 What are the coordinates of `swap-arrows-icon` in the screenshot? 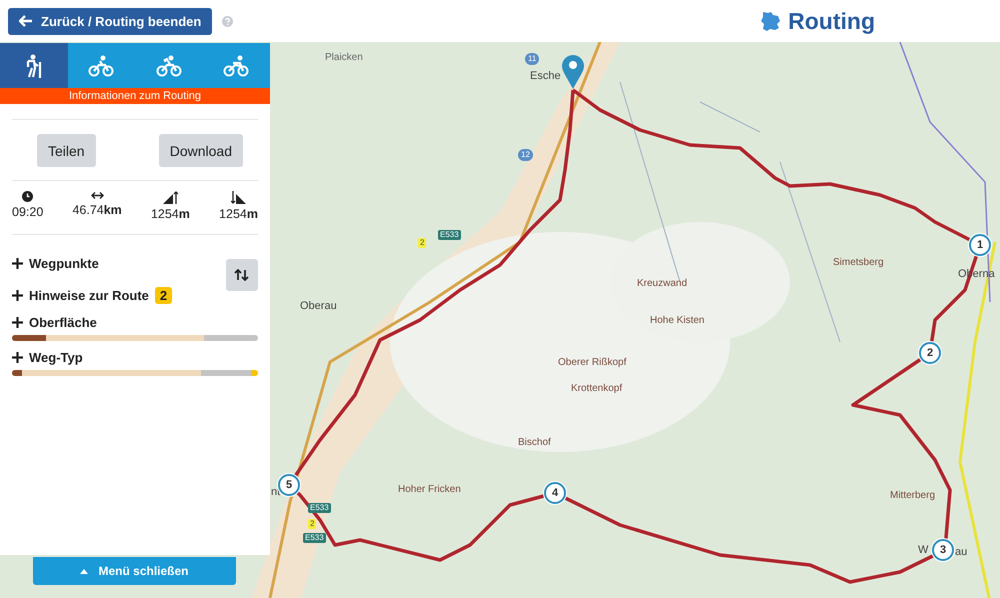 It's located at (242, 275).